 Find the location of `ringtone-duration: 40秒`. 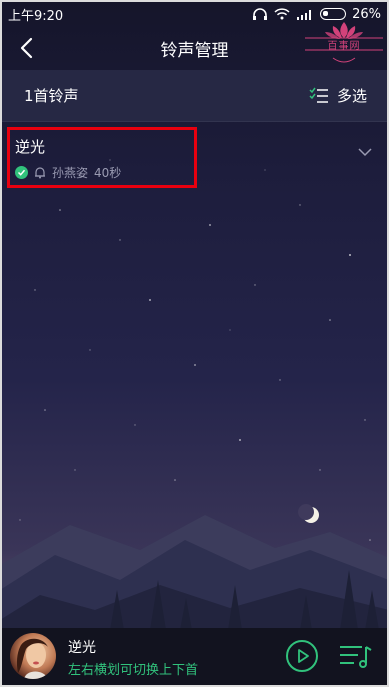

ringtone-duration: 40秒 is located at coordinates (108, 173).